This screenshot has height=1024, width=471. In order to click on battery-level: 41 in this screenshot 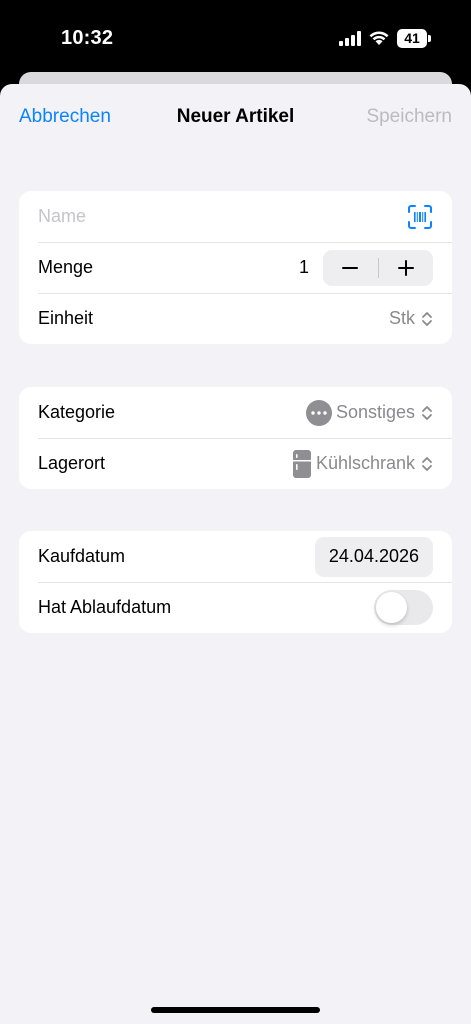, I will do `click(412, 38)`.